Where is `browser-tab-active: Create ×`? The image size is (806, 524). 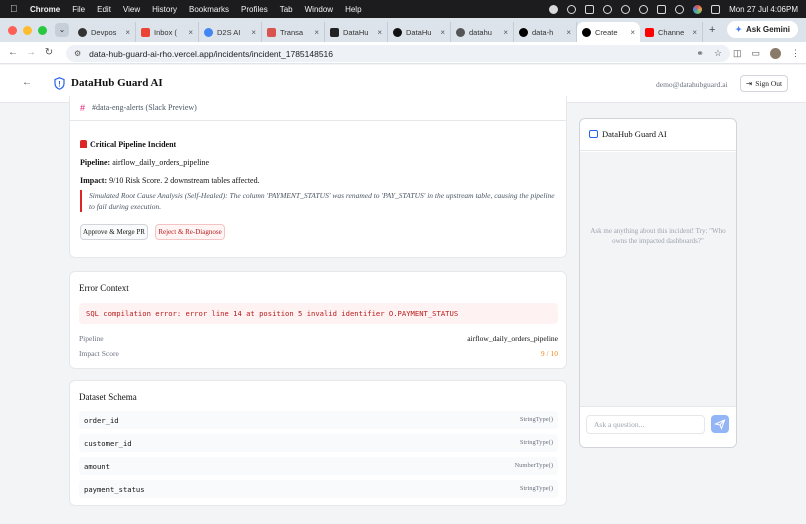 browser-tab-active: Create × is located at coordinates (608, 32).